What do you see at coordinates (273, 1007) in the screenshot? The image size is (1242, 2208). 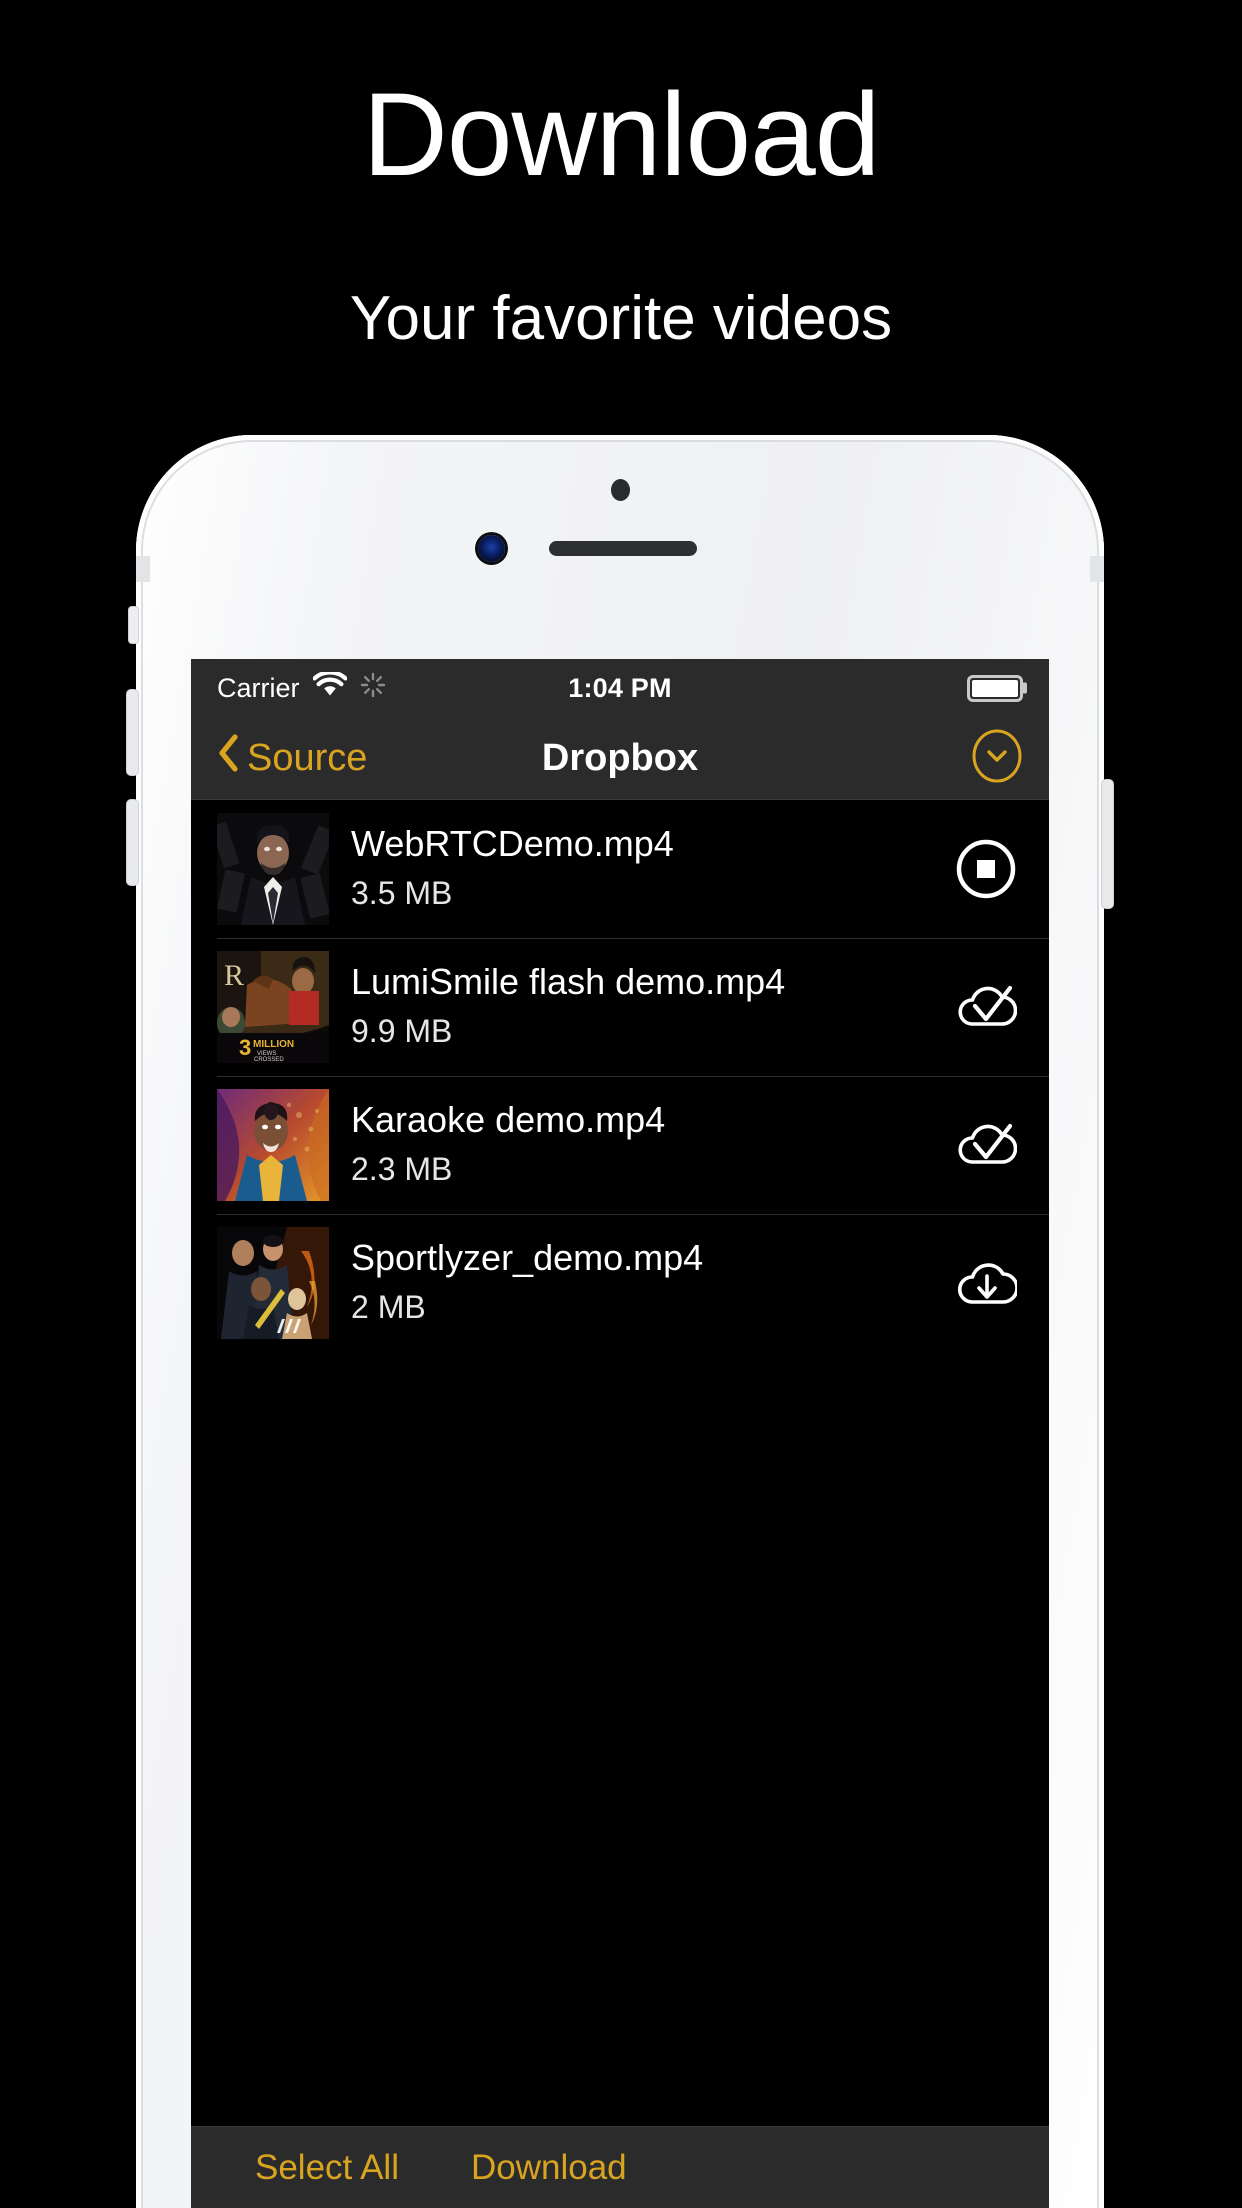 I see `thumb-lumismile: R 3 MILLION VIEWS CROSSED` at bounding box center [273, 1007].